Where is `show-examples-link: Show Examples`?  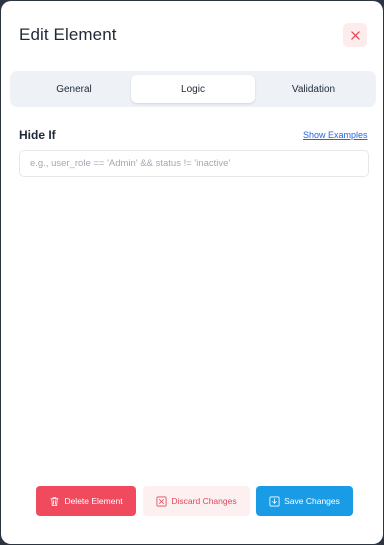 show-examples-link: Show Examples is located at coordinates (335, 135).